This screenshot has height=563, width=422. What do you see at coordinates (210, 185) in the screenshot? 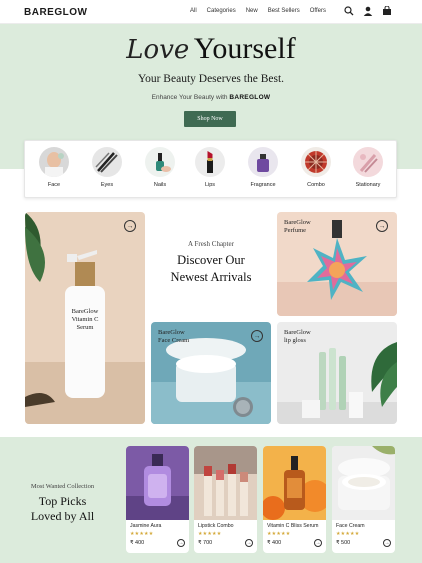
I see `category-label: Lips` at bounding box center [210, 185].